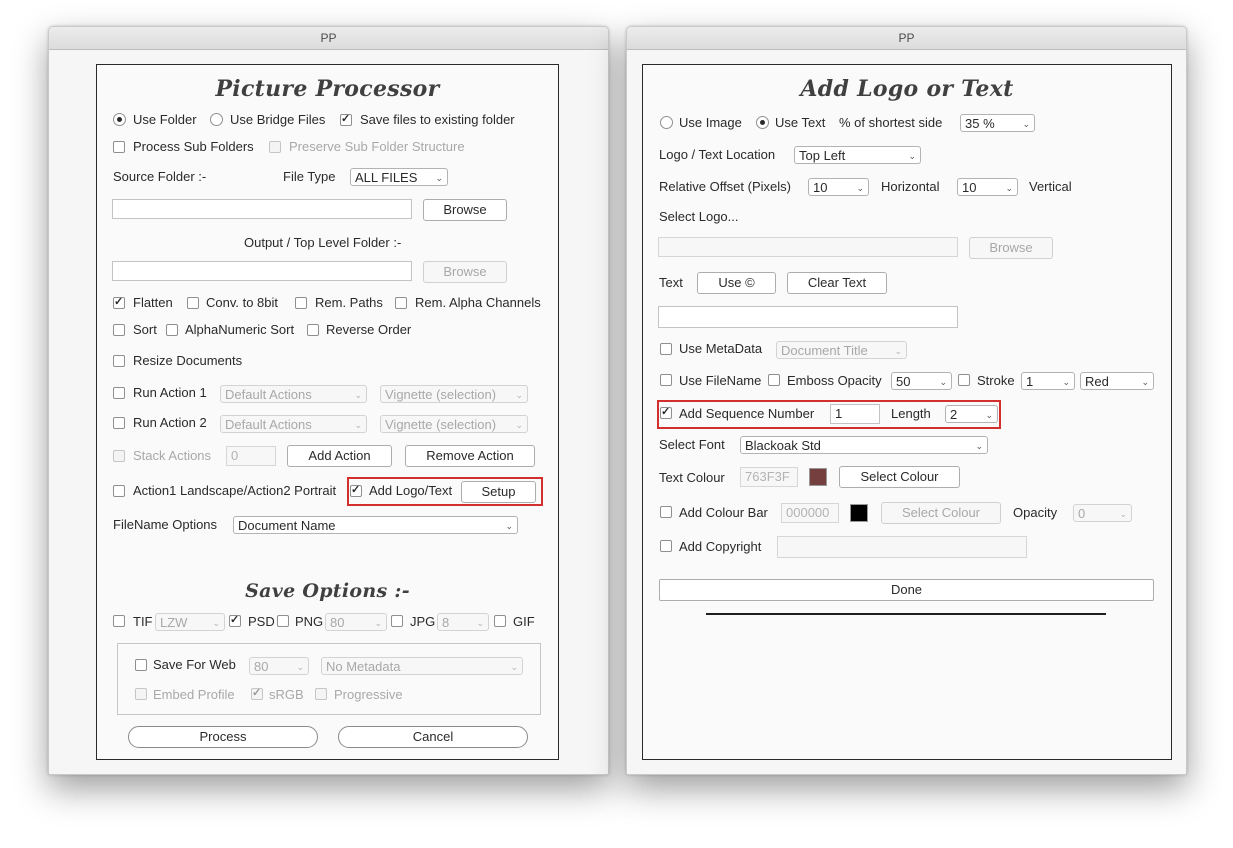 The height and width of the screenshot is (848, 1233). Describe the element at coordinates (257, 693) in the screenshot. I see `srgb-checkbox` at that location.